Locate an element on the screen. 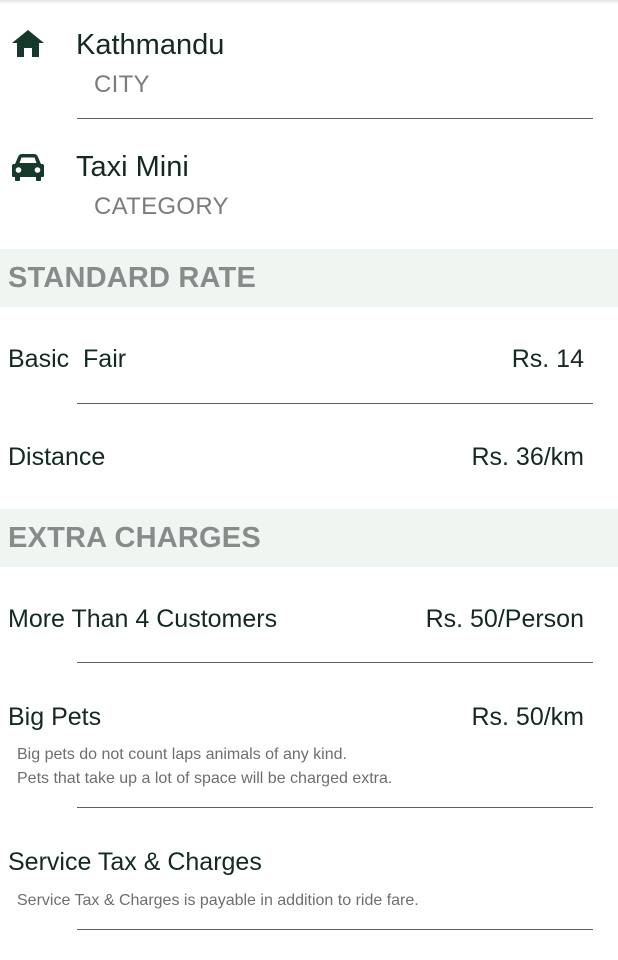  car-icon is located at coordinates (28, 167).